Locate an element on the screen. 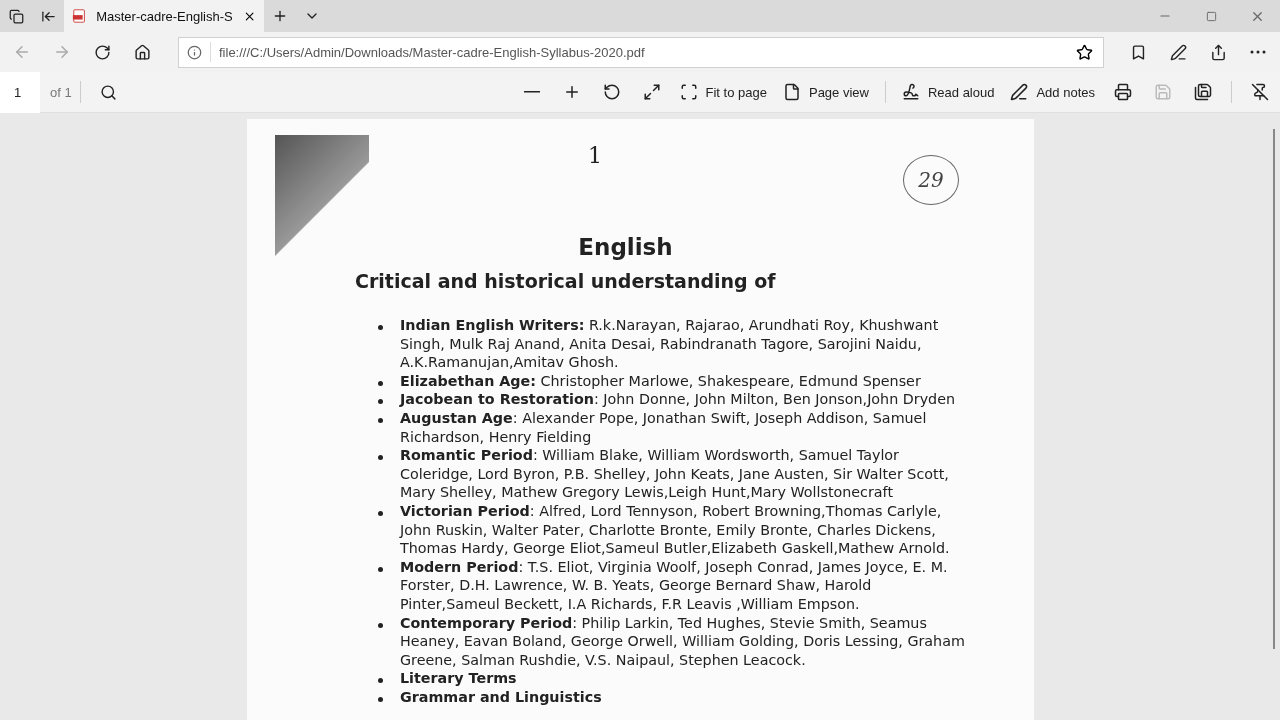 The height and width of the screenshot is (720, 1280). add-notes-button: Add notes is located at coordinates (1052, 92).